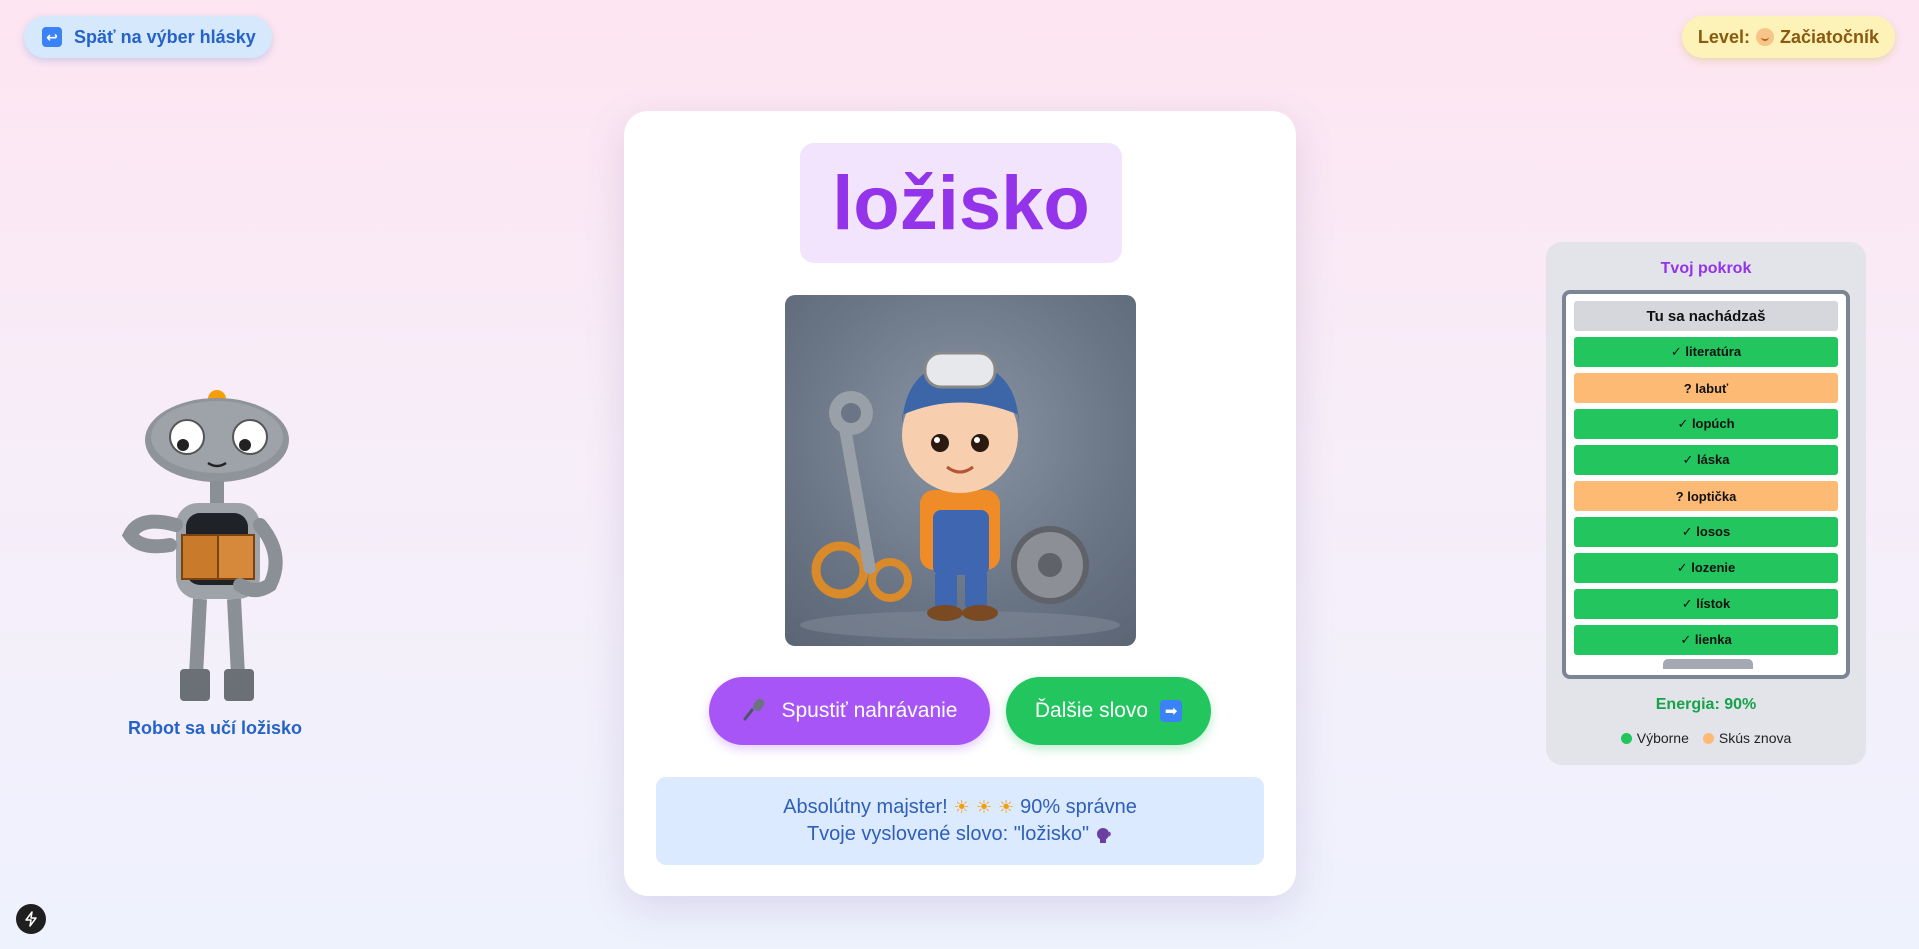 Image resolution: width=1919 pixels, height=949 pixels. I want to click on right-arrow-icon: ➡, so click(1171, 711).